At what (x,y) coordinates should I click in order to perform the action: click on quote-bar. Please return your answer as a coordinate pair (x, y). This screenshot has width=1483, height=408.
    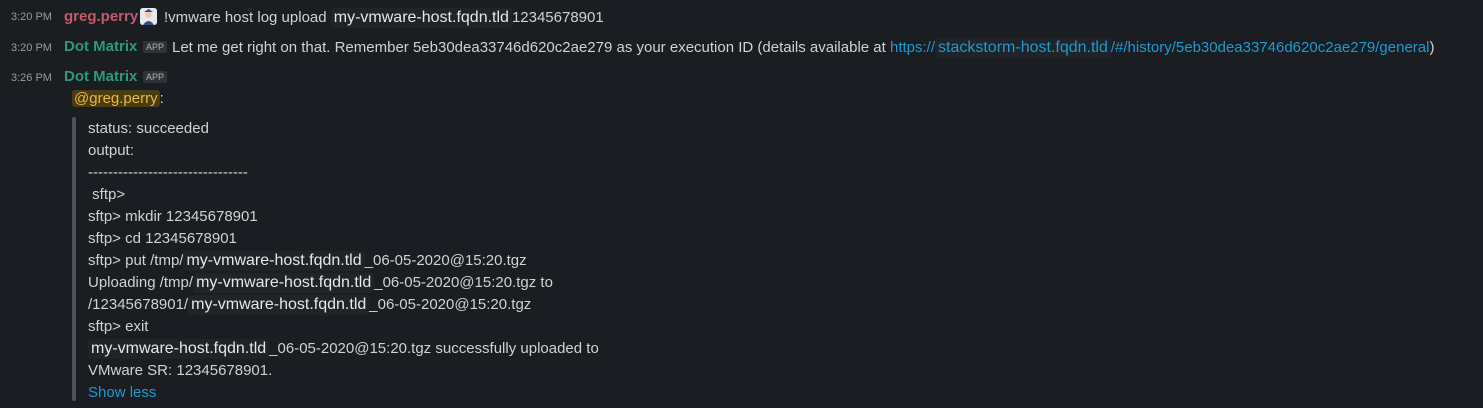
    Looking at the image, I should click on (74, 259).